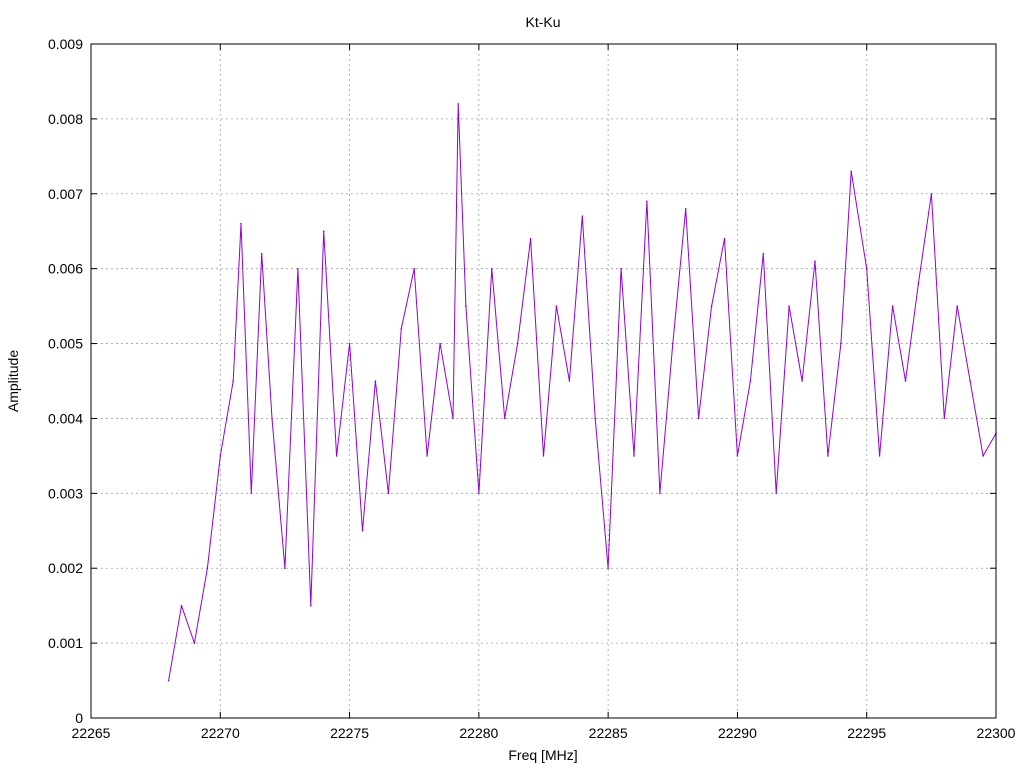 The image size is (1024, 768). I want to click on y-tick-label: 0.003, so click(65, 493).